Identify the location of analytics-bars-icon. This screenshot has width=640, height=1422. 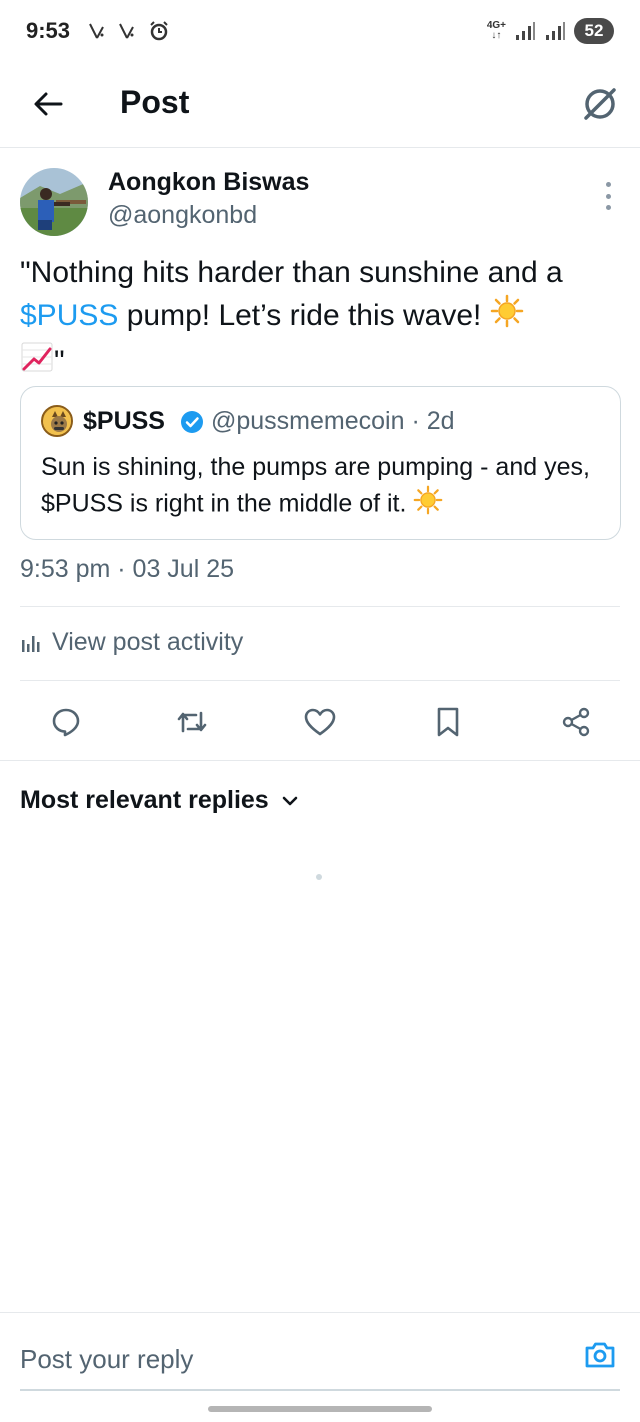
(31, 643).